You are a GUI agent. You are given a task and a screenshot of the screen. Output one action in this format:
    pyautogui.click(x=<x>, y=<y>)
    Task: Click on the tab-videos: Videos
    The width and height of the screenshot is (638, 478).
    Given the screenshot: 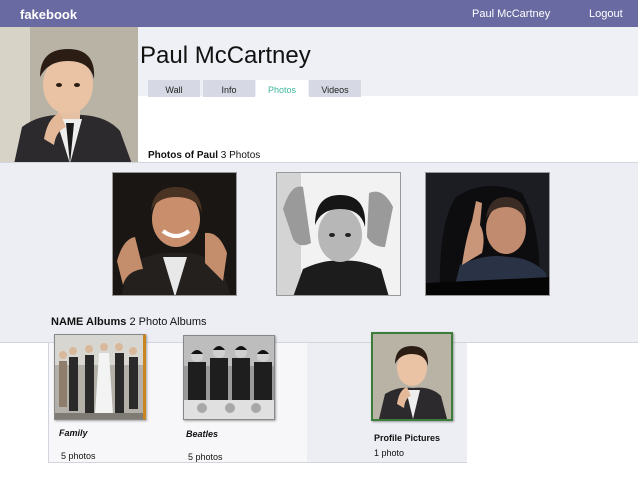 What is the action you would take?
    pyautogui.click(x=335, y=88)
    